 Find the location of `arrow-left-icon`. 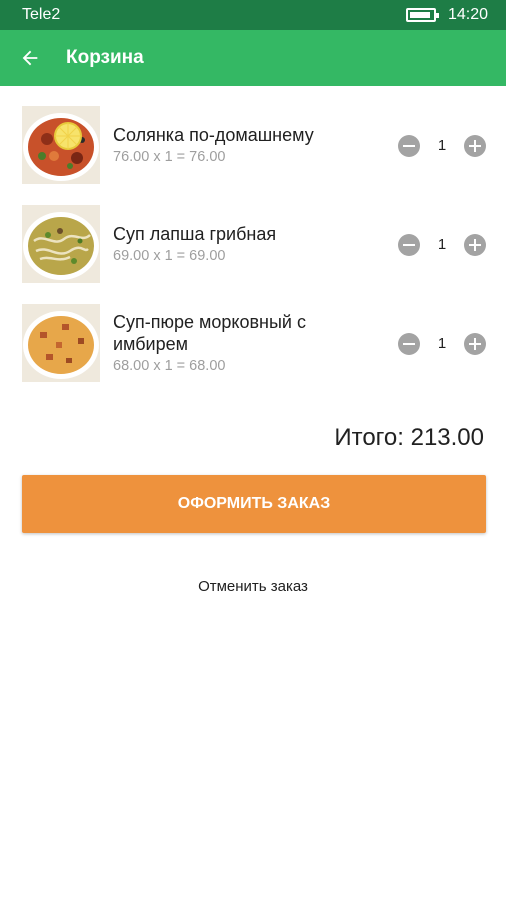

arrow-left-icon is located at coordinates (30, 58).